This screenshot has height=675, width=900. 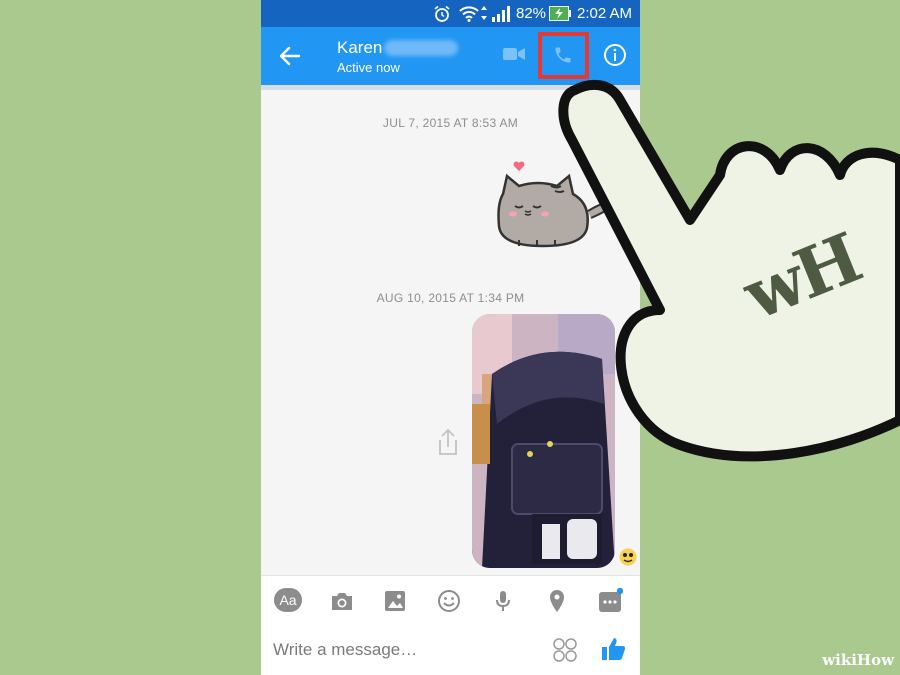 What do you see at coordinates (839, 660) in the screenshot?
I see `watermark-prefix: wiki` at bounding box center [839, 660].